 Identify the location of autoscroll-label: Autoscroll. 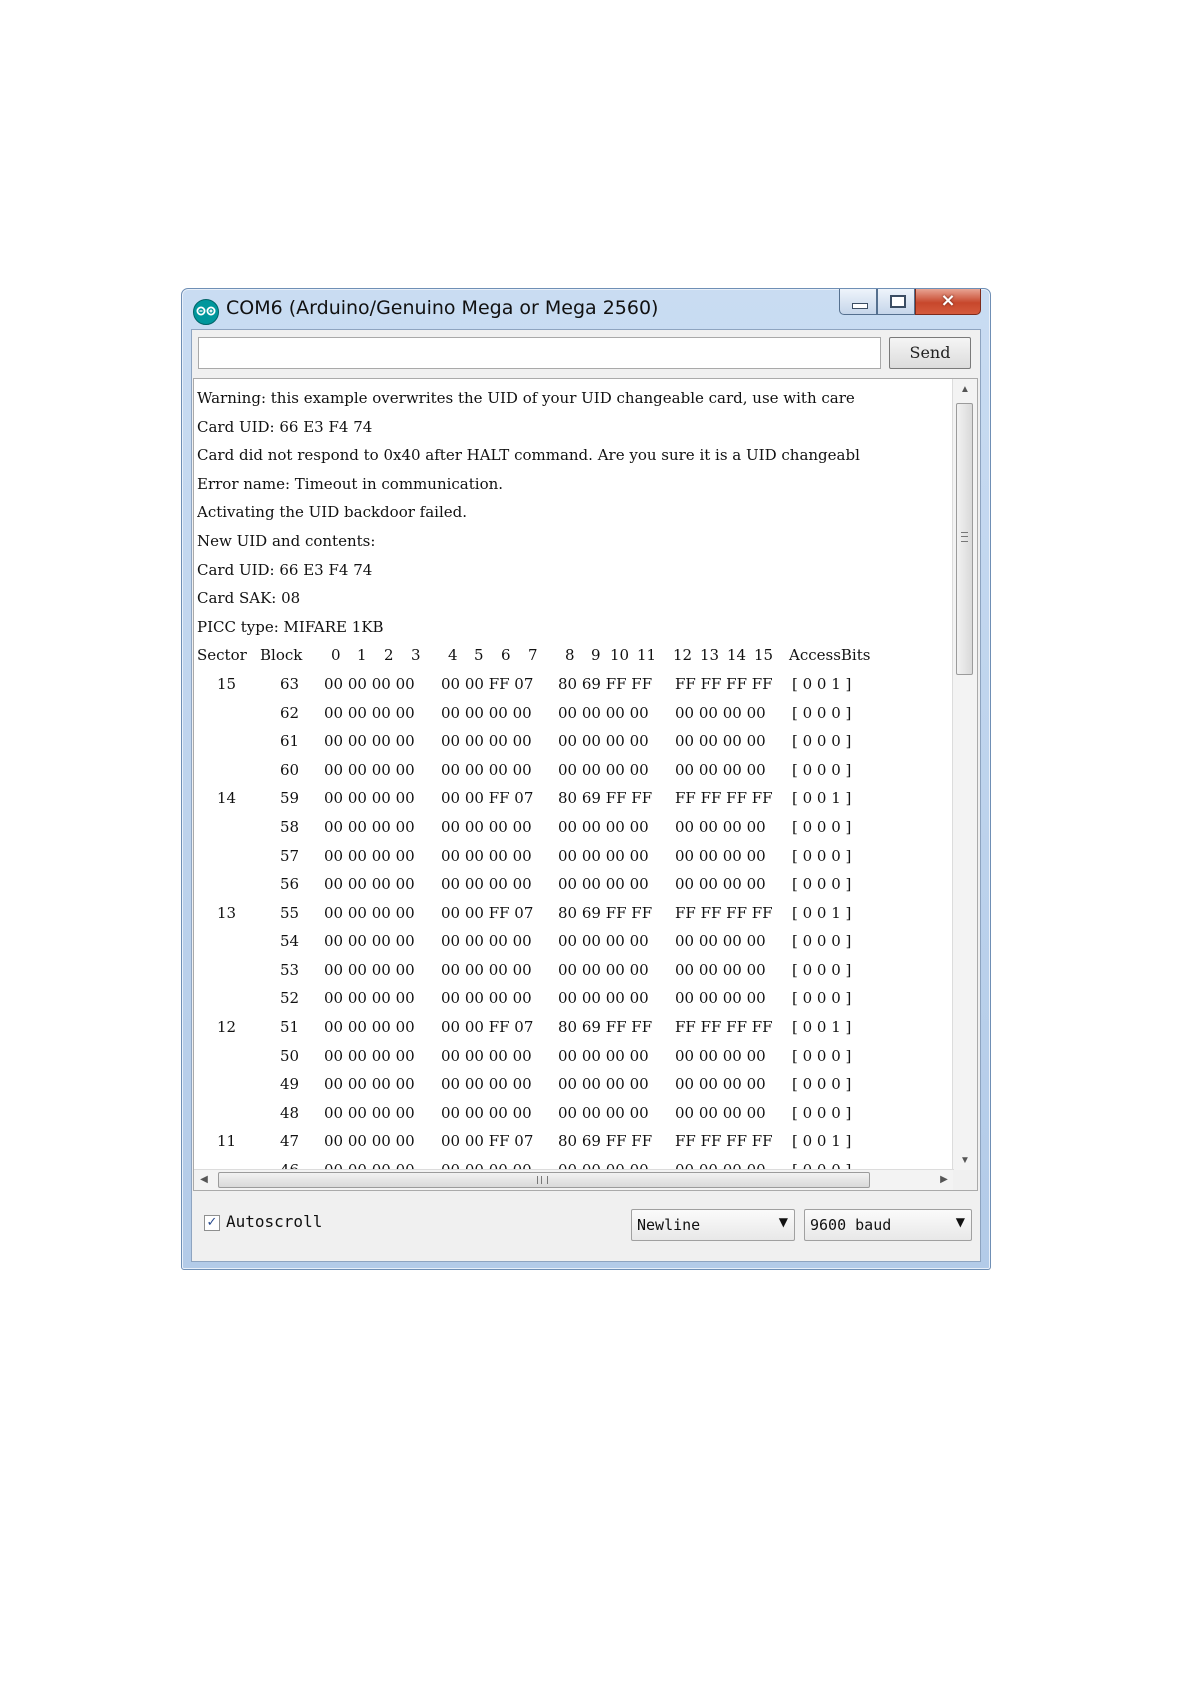
(274, 1221).